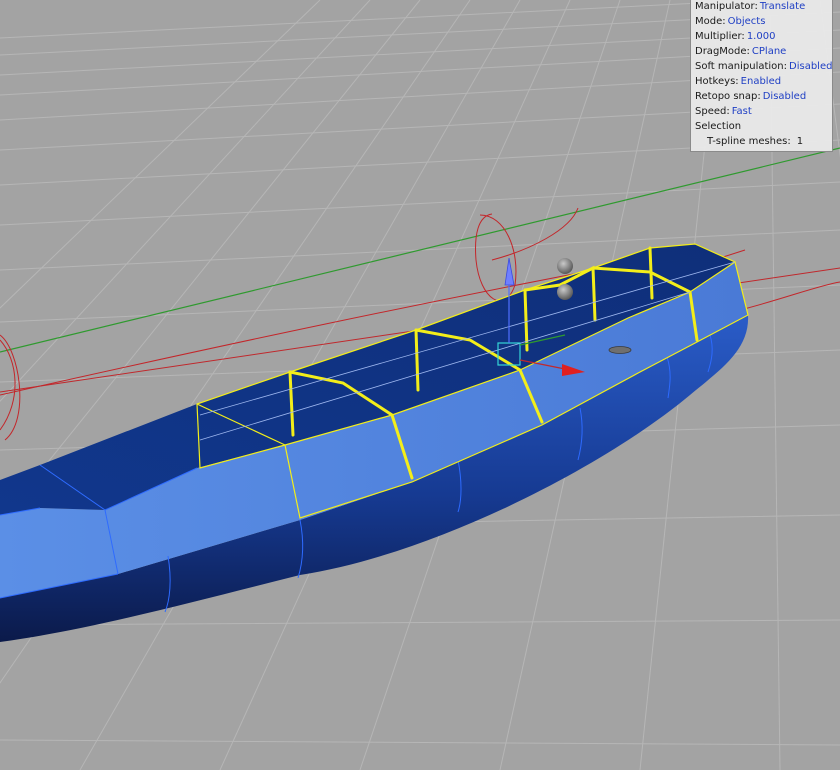 Image resolution: width=840 pixels, height=770 pixels. I want to click on info-row-hotkeys: Hotkeys: Enabled, so click(738, 81).